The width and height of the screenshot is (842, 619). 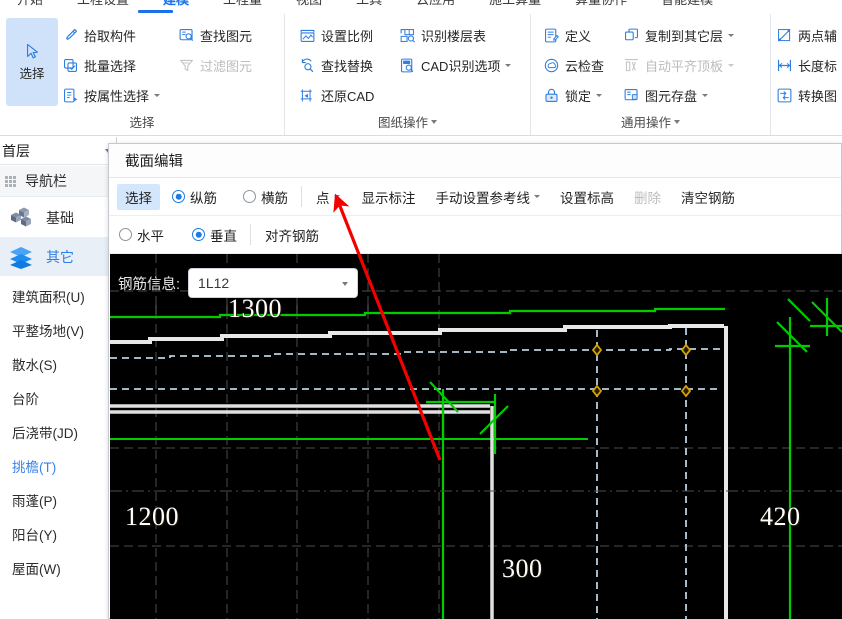 What do you see at coordinates (194, 197) in the screenshot?
I see `radio-longitudinal-rebar: 纵筋` at bounding box center [194, 197].